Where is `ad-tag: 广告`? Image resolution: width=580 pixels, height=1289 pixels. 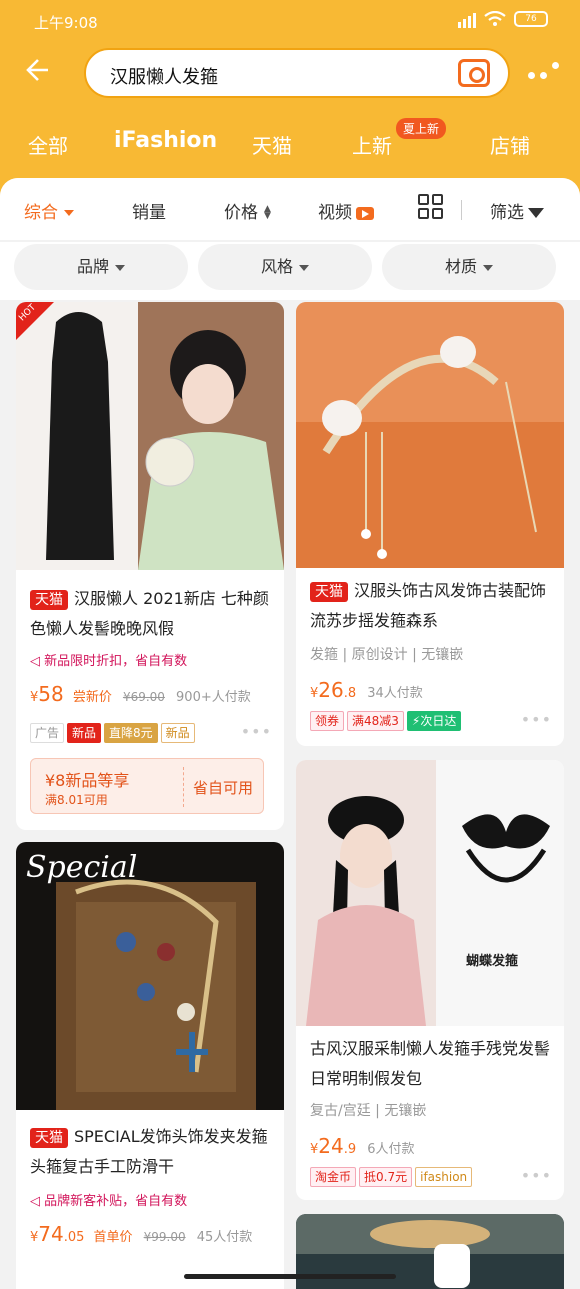 ad-tag: 广告 is located at coordinates (47, 733).